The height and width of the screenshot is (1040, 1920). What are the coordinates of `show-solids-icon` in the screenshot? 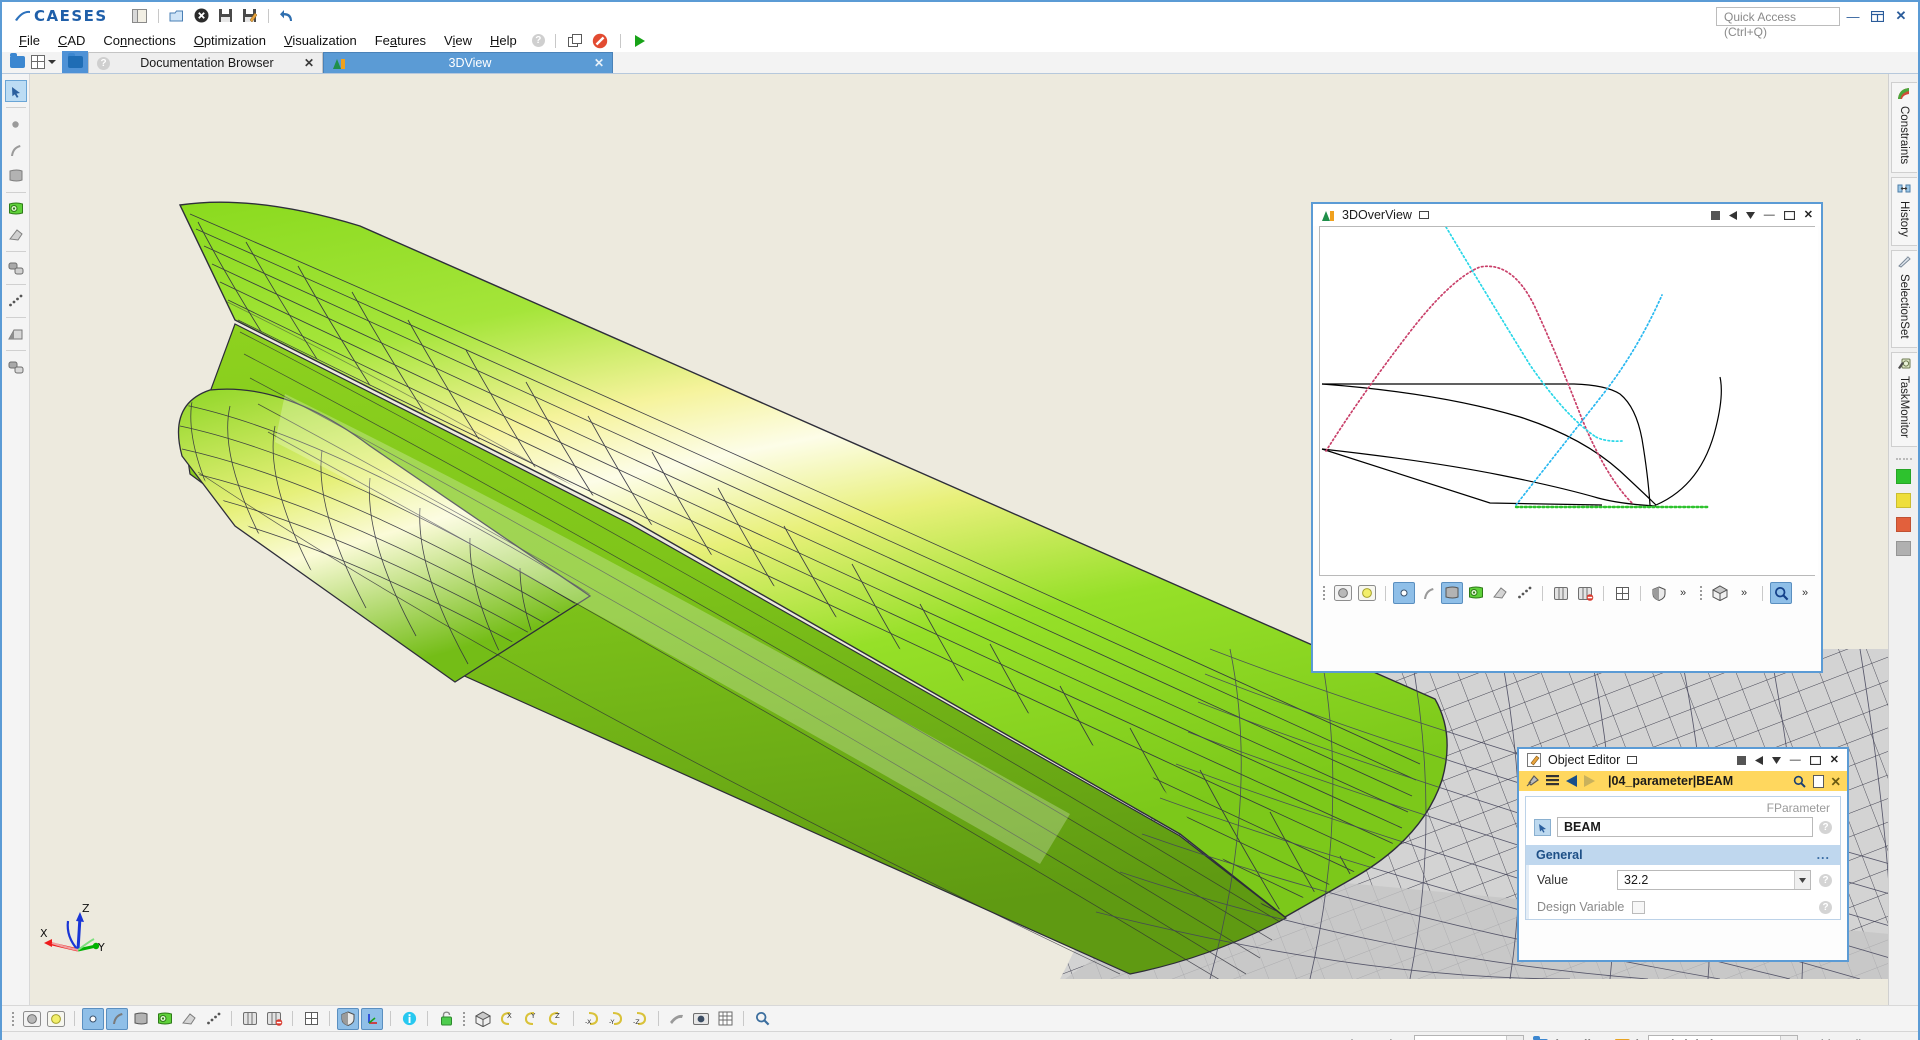 It's located at (189, 1019).